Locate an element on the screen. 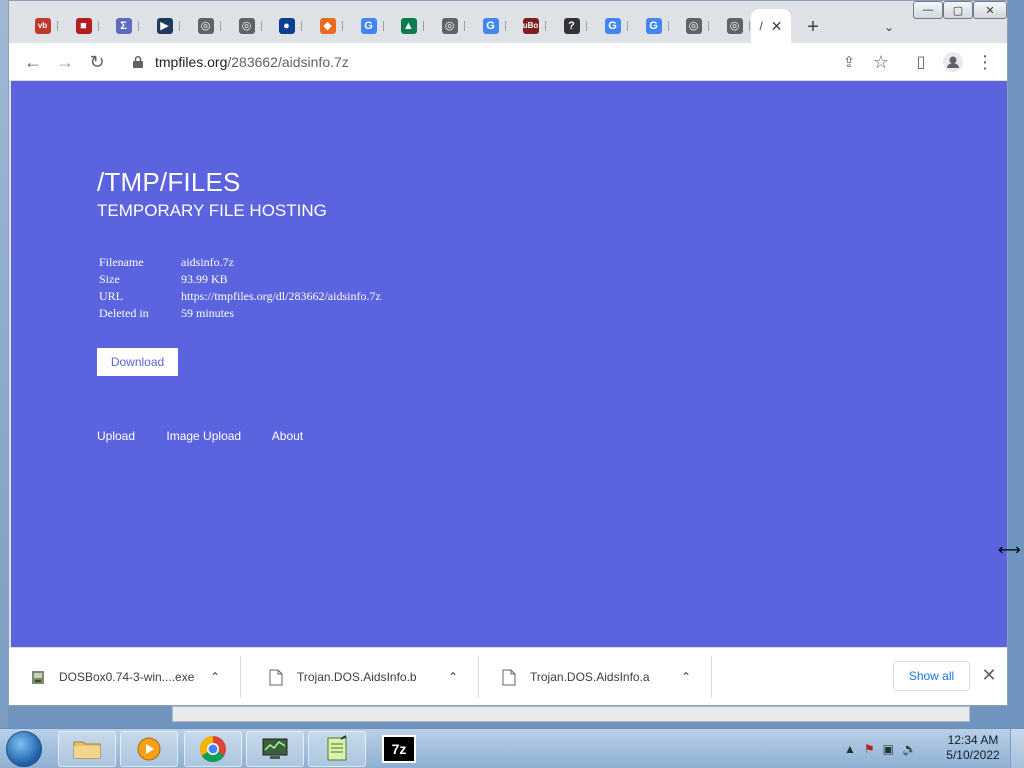 This screenshot has width=1024, height=768. explorer-taskbar-button is located at coordinates (87, 749).